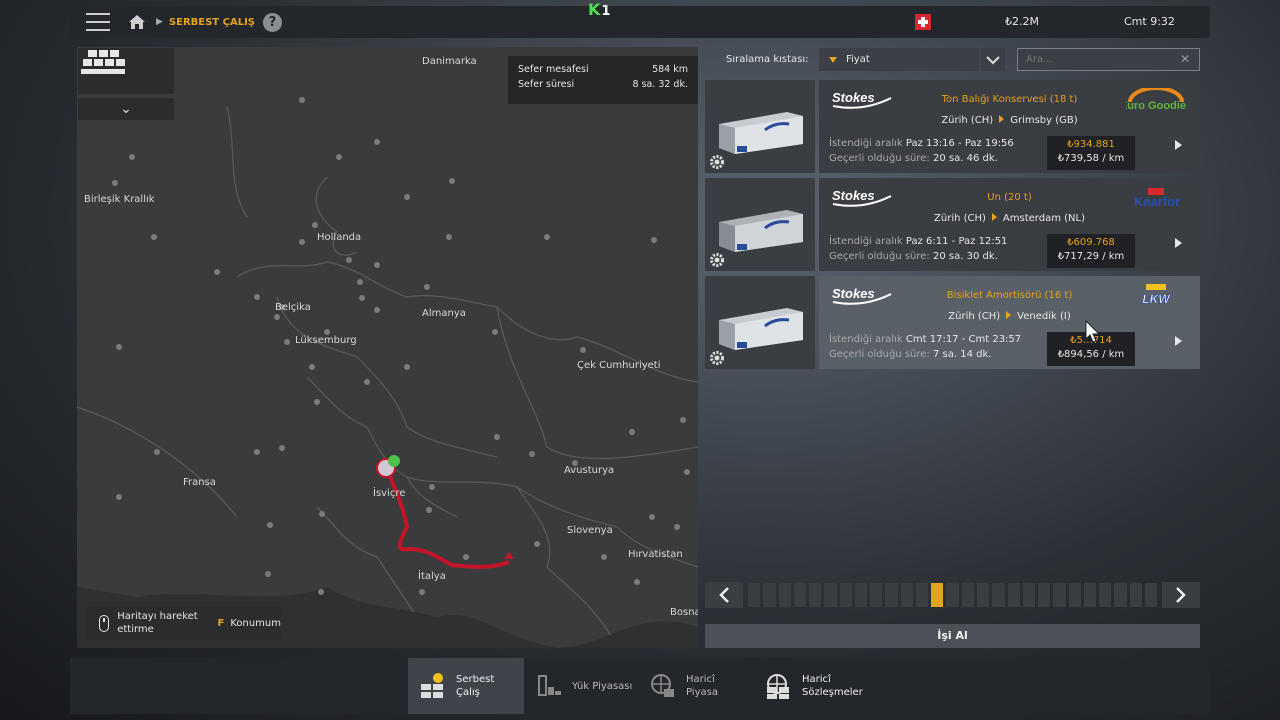 This screenshot has width=1280, height=720. I want to click on chevron-down-icon, so click(993, 59).